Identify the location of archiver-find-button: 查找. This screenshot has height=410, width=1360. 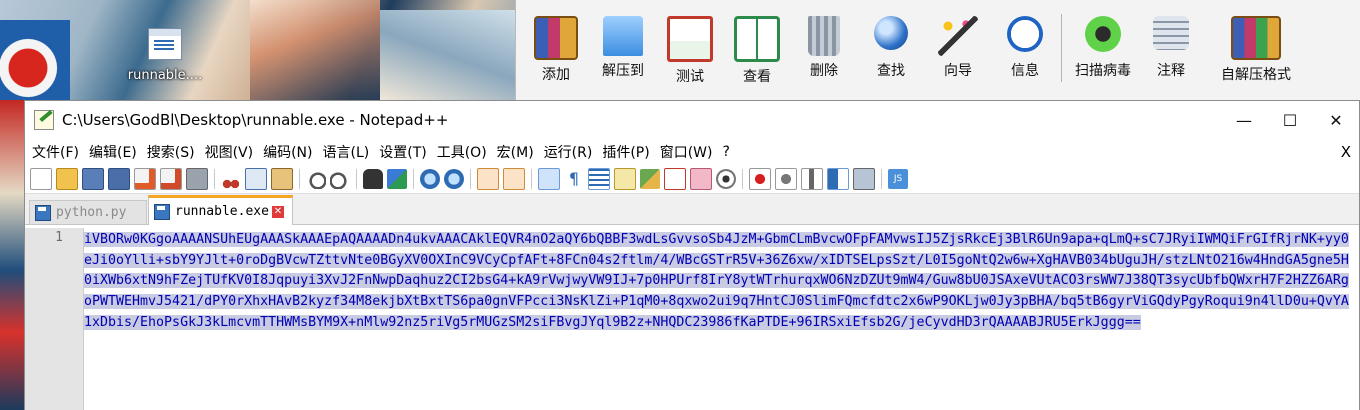
(891, 48).